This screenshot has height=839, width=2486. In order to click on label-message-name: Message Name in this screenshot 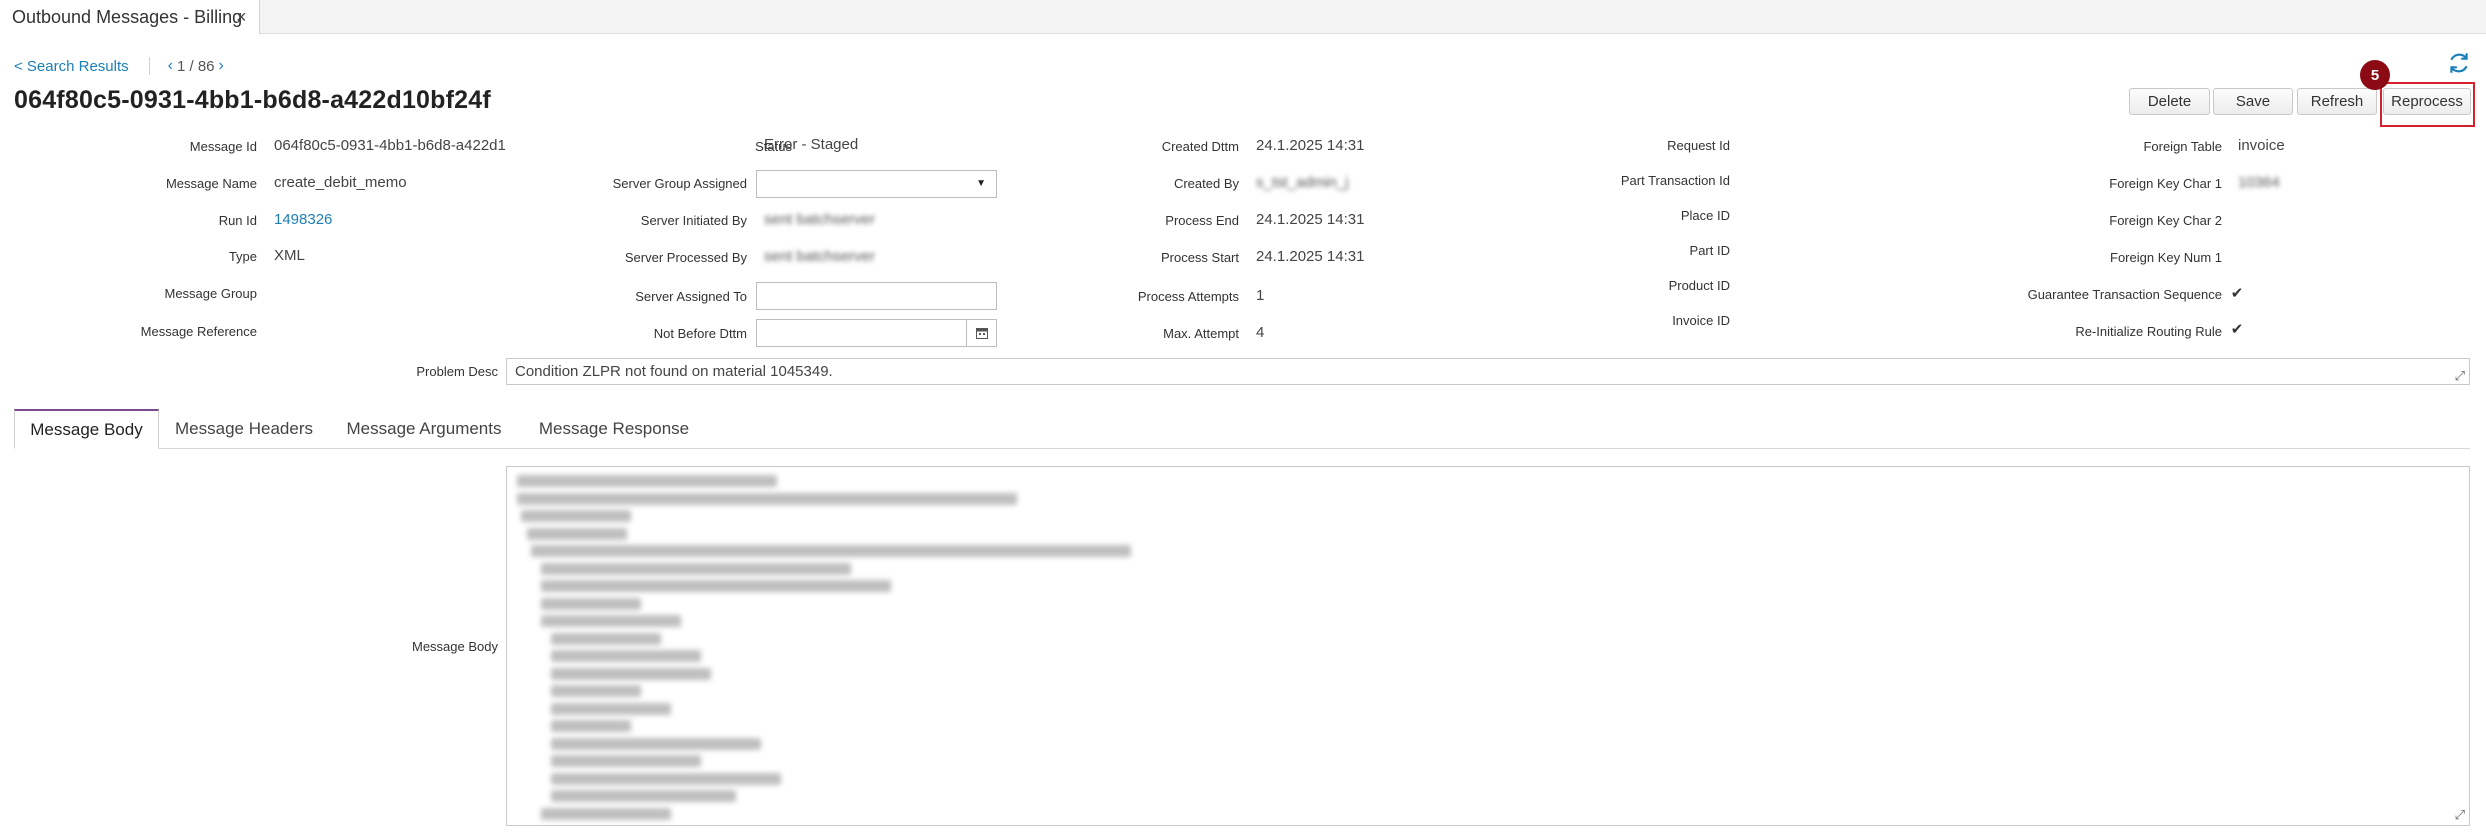, I will do `click(211, 183)`.